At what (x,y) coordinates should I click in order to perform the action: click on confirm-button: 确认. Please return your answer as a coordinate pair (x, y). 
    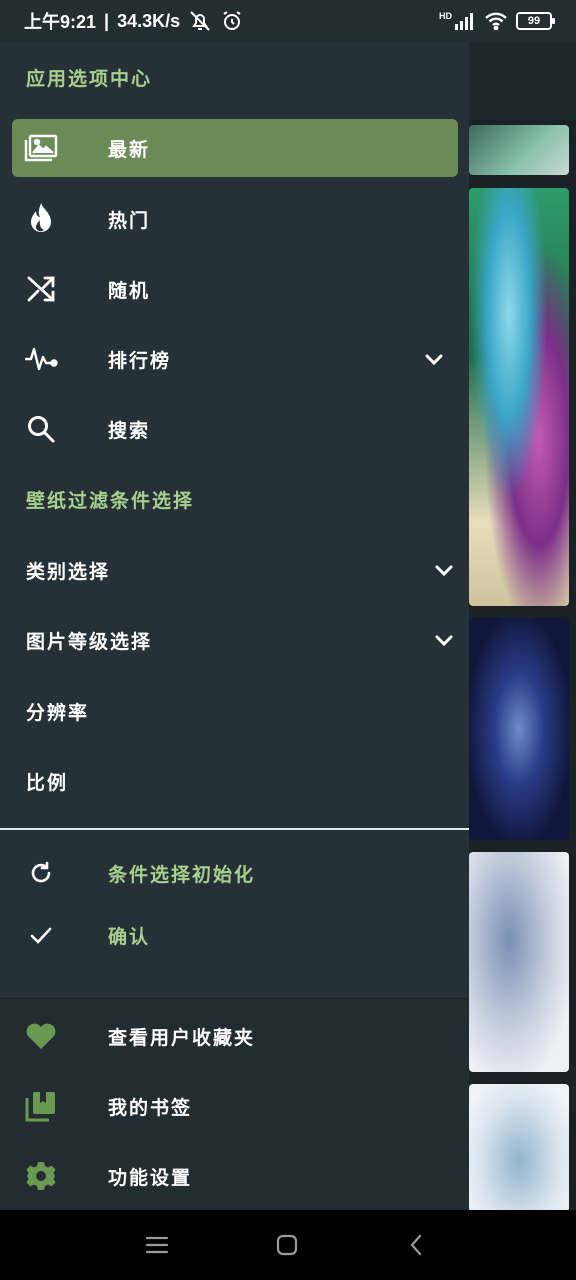
    Looking at the image, I should click on (235, 935).